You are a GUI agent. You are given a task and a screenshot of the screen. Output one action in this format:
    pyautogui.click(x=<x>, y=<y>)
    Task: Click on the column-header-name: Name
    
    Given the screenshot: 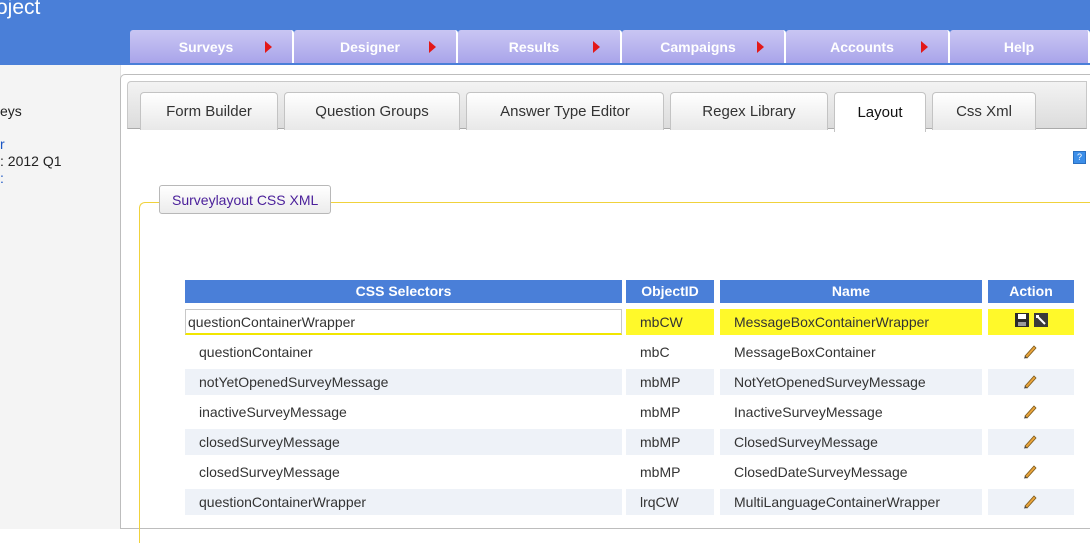 What is the action you would take?
    pyautogui.click(x=851, y=291)
    